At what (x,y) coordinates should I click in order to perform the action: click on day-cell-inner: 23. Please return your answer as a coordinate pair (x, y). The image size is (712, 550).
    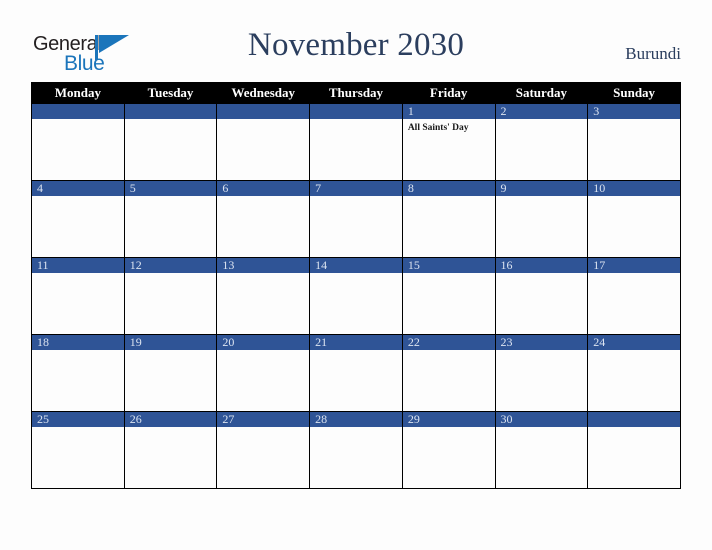
    Looking at the image, I should click on (541, 373).